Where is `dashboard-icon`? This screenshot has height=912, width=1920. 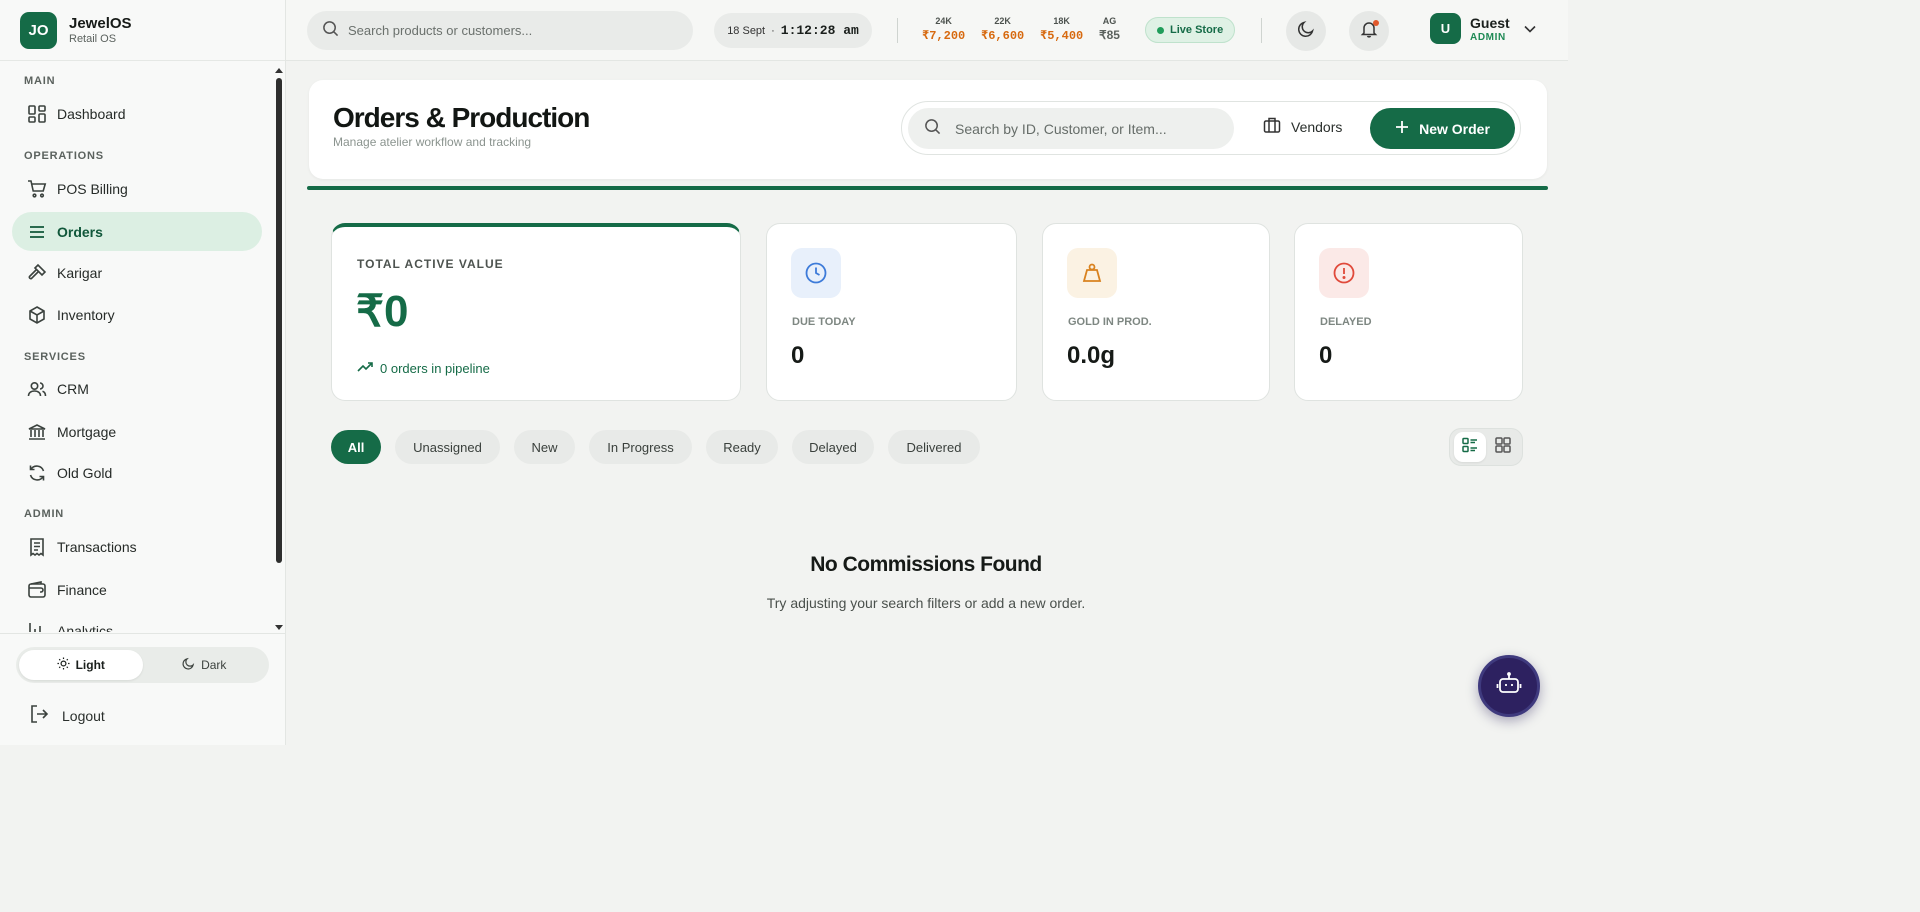 dashboard-icon is located at coordinates (37, 114).